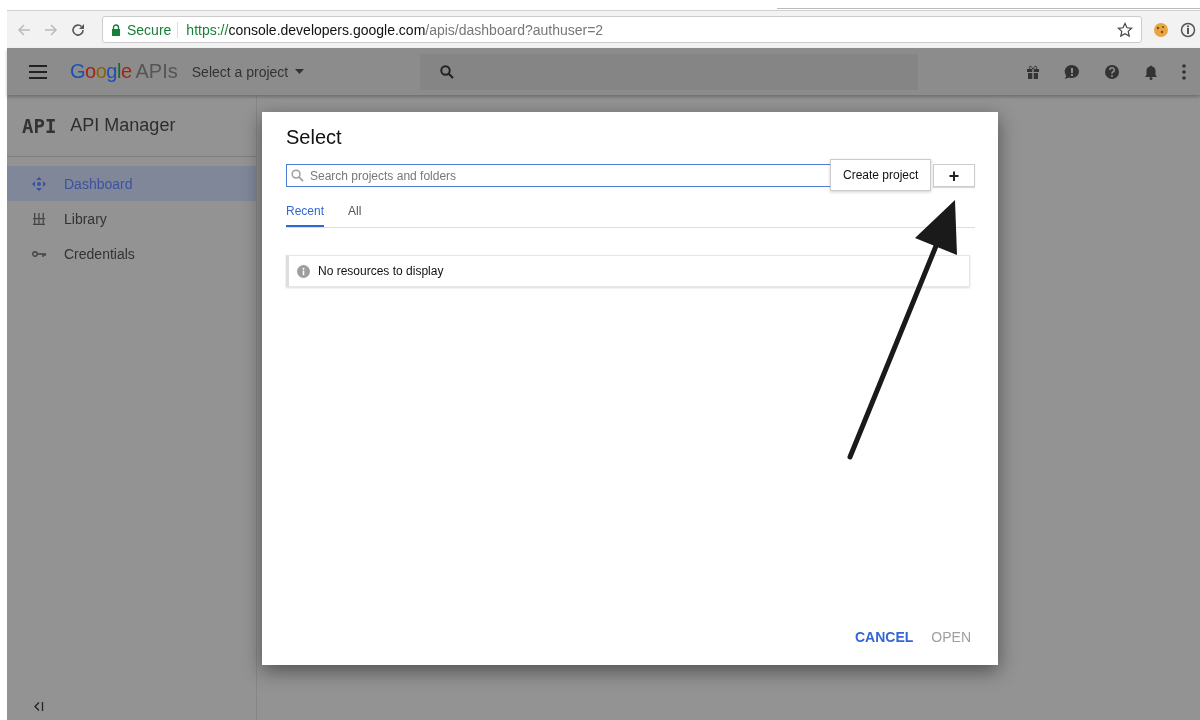  Describe the element at coordinates (123, 125) in the screenshot. I see `sidebar-title: API Manager` at that location.